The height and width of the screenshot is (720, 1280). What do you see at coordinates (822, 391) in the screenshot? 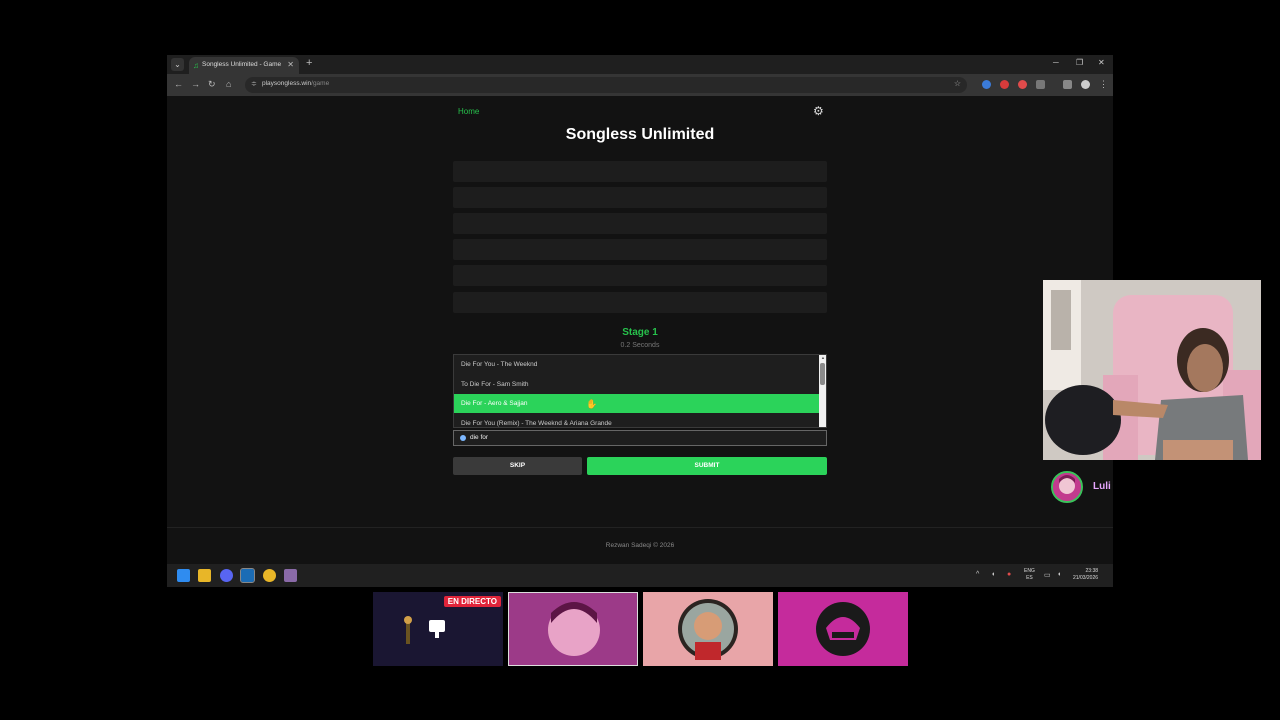
I see `suggestion-scrollbar: ▲` at bounding box center [822, 391].